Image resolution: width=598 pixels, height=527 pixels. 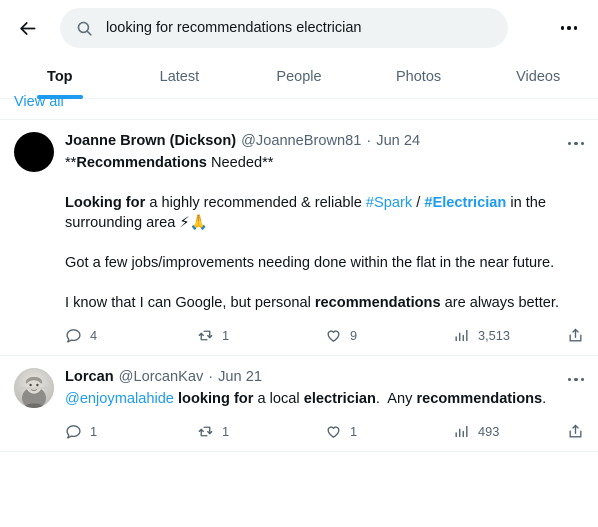 What do you see at coordinates (569, 28) in the screenshot?
I see `more-options-icon` at bounding box center [569, 28].